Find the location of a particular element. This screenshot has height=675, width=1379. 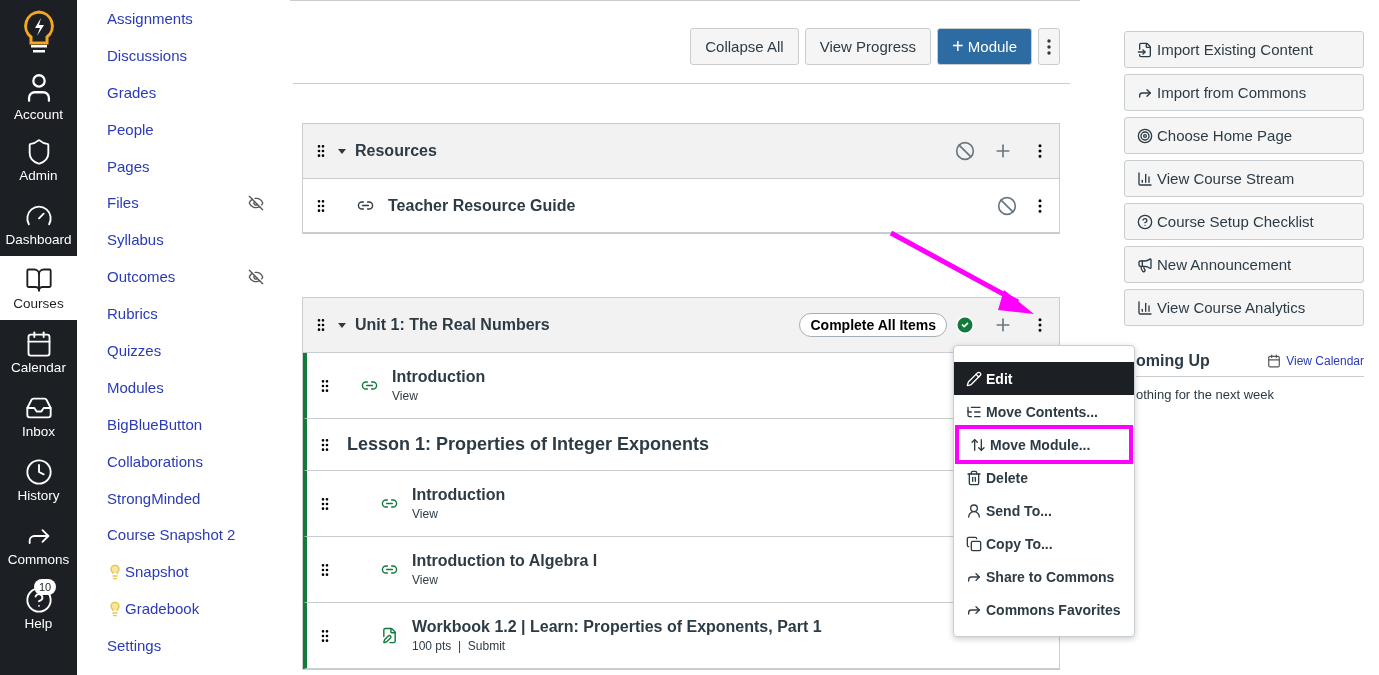

course-nav-link: Gradebook is located at coordinates (198, 609).